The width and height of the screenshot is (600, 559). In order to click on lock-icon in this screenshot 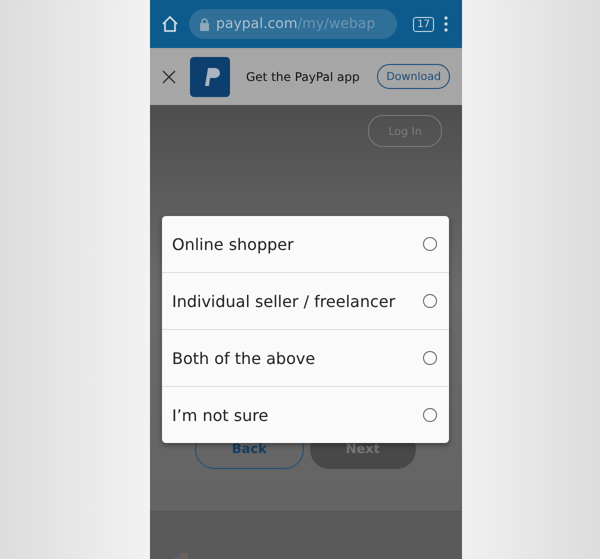, I will do `click(204, 24)`.